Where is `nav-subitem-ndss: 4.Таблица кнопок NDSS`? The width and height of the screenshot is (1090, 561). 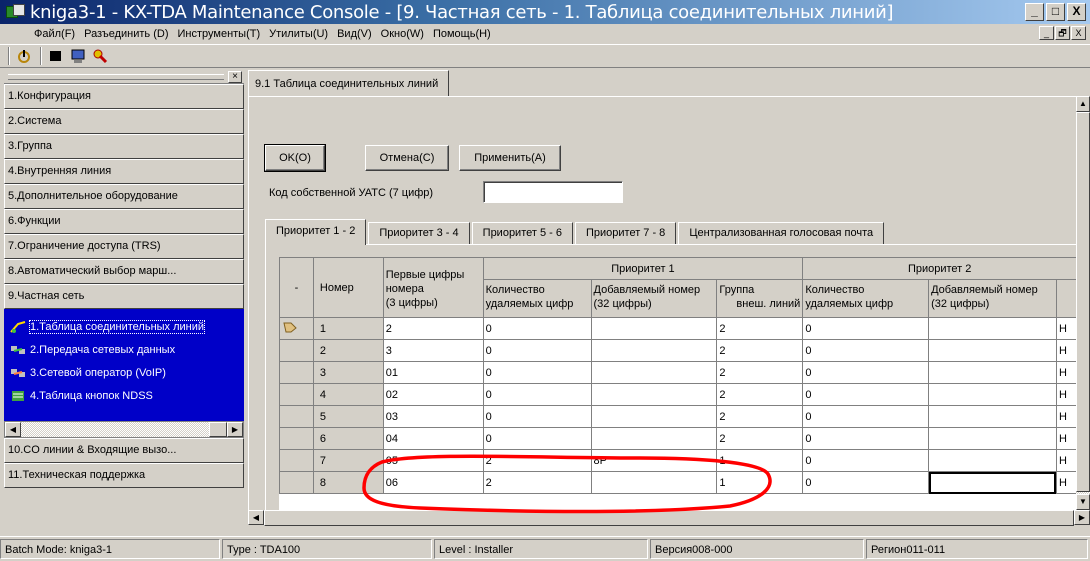
nav-subitem-ndss: 4.Таблица кнопок NDSS is located at coordinates (124, 395).